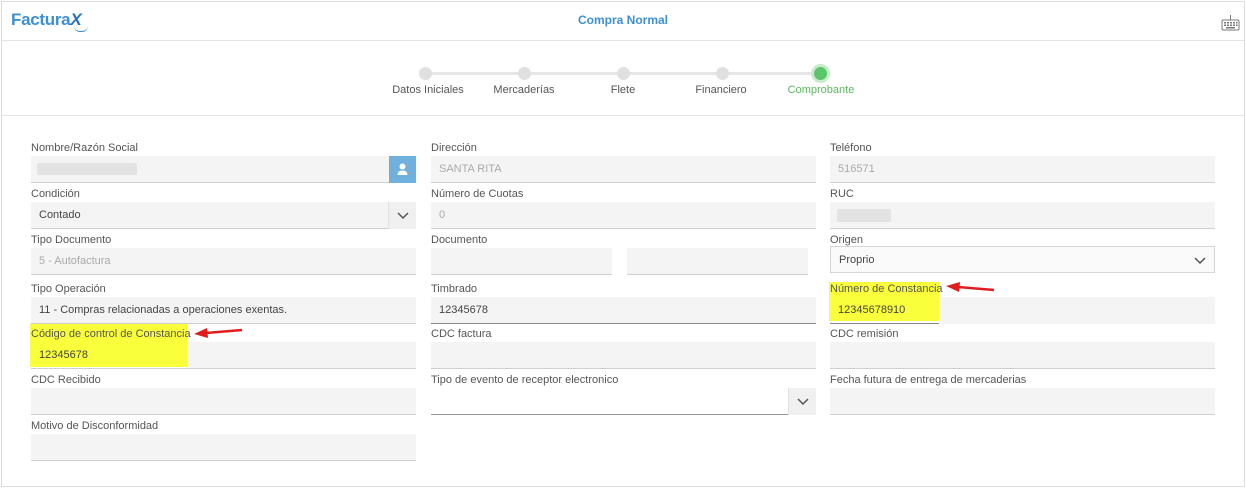 The image size is (1246, 489). I want to click on nombre-input, so click(223, 169).